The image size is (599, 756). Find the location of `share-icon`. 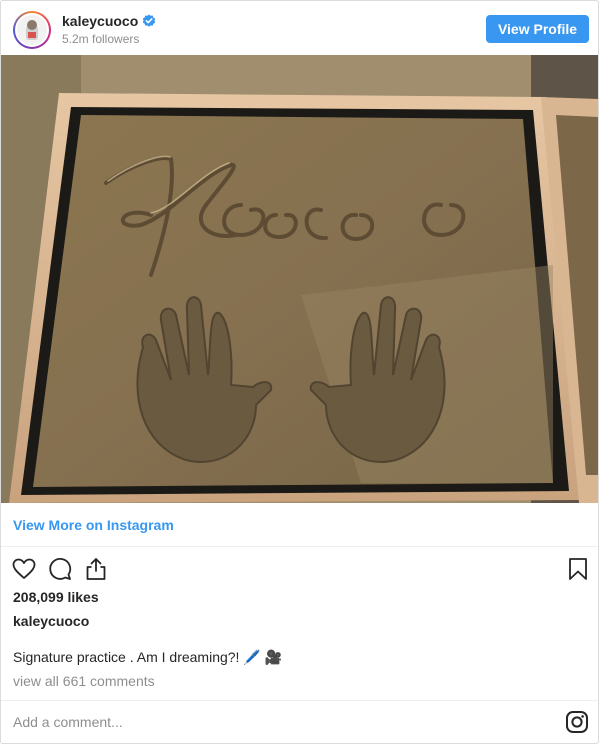

share-icon is located at coordinates (96, 569).